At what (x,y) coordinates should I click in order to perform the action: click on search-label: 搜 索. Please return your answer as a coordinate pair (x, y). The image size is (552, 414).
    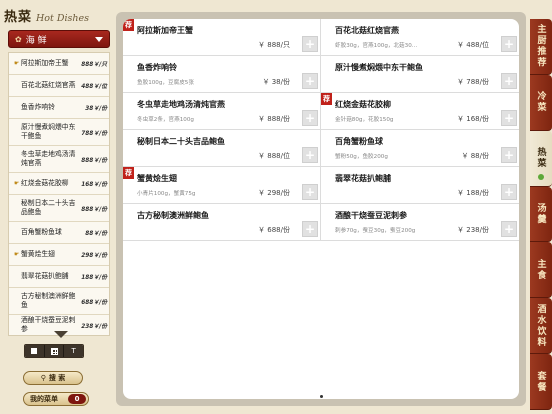
    Looking at the image, I should click on (57, 378).